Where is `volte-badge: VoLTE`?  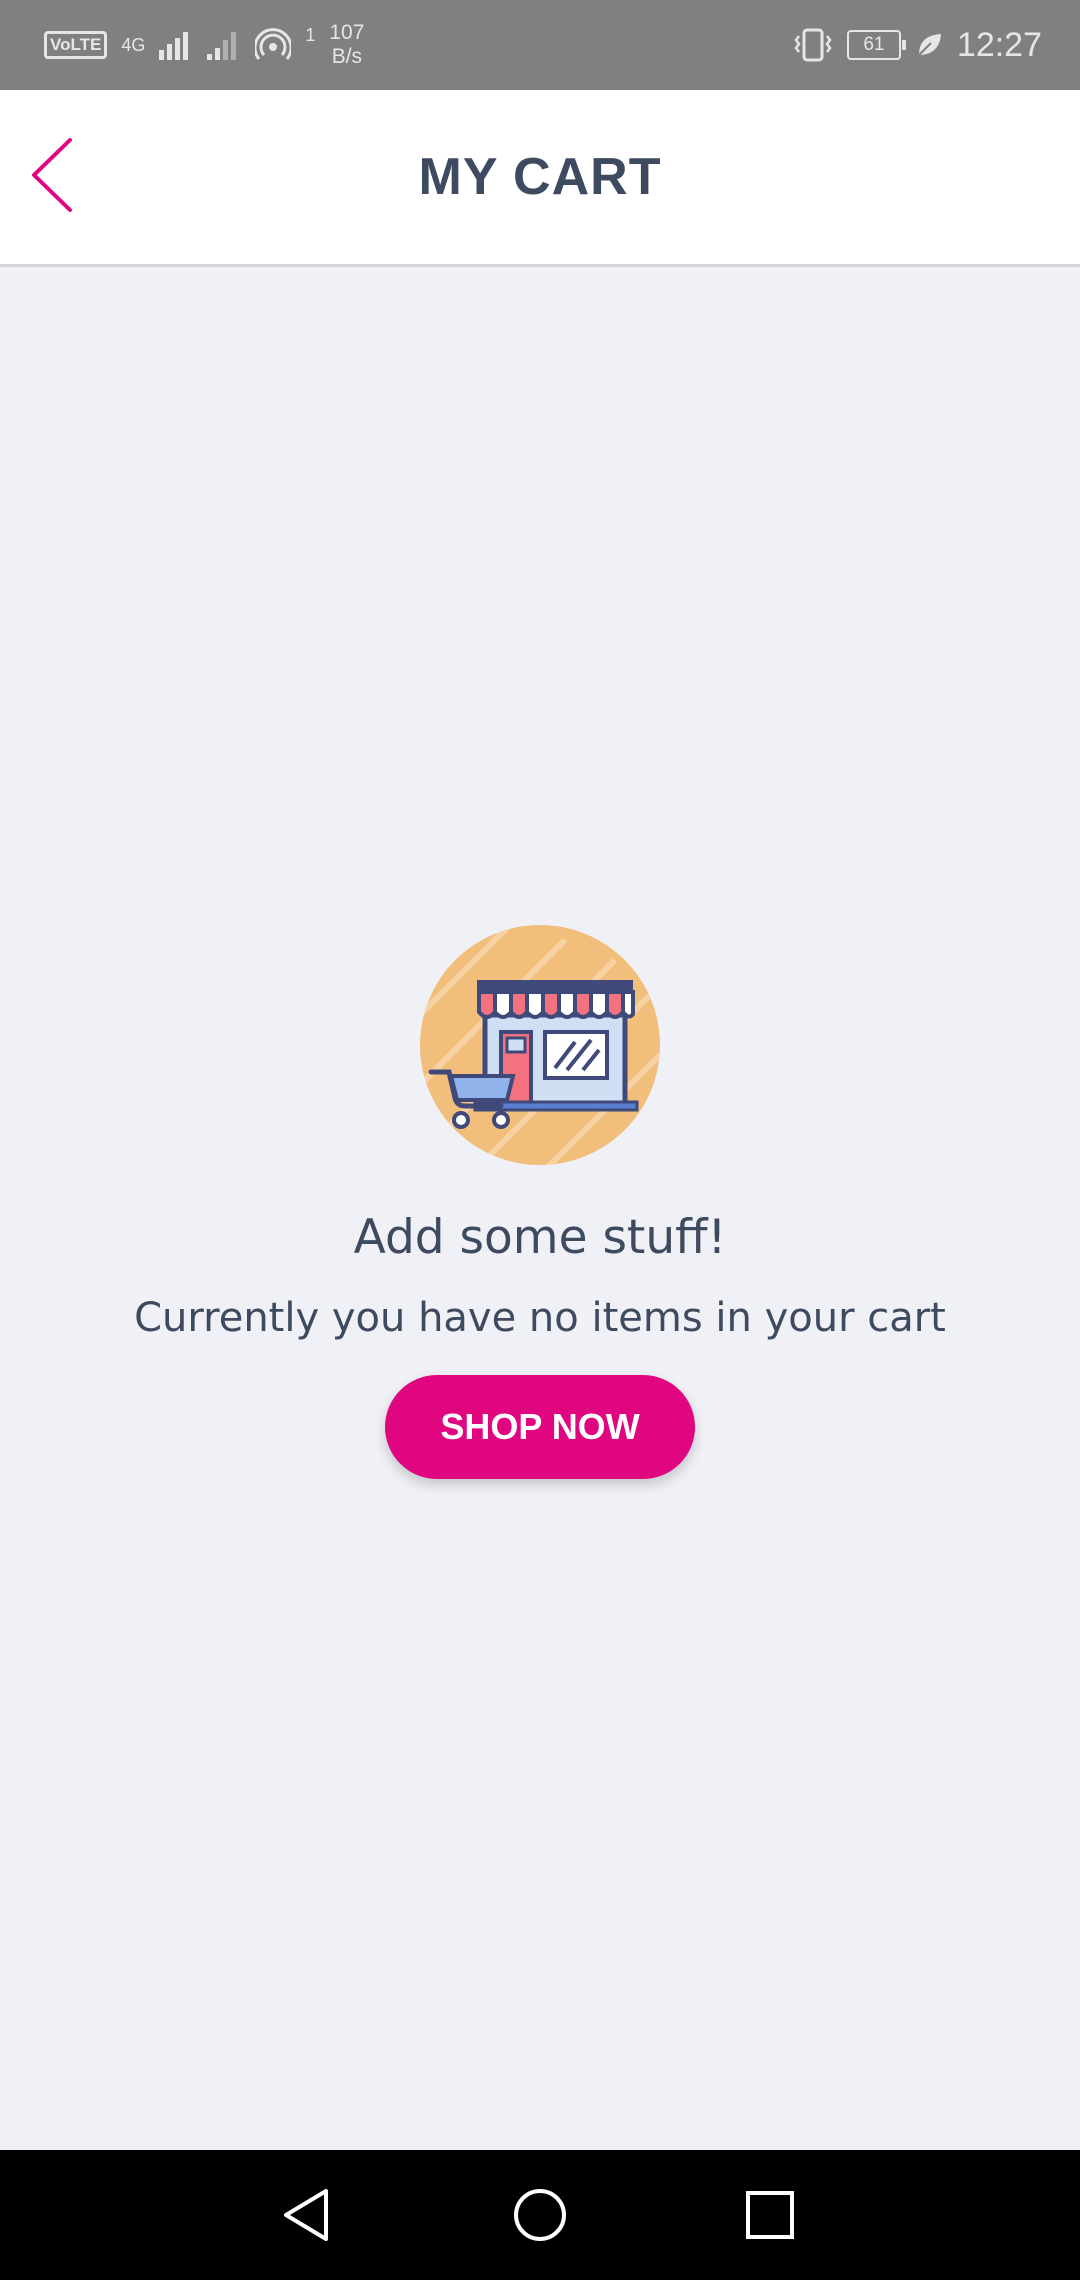
volte-badge: VoLTE is located at coordinates (76, 45).